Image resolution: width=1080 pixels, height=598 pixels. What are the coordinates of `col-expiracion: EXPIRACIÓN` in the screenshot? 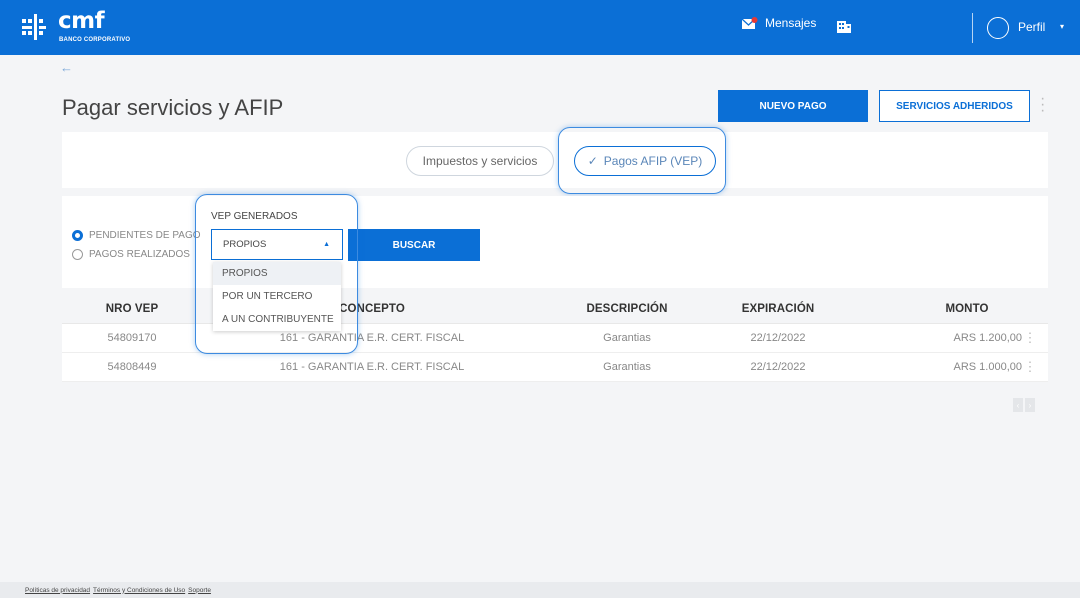 It's located at (778, 308).